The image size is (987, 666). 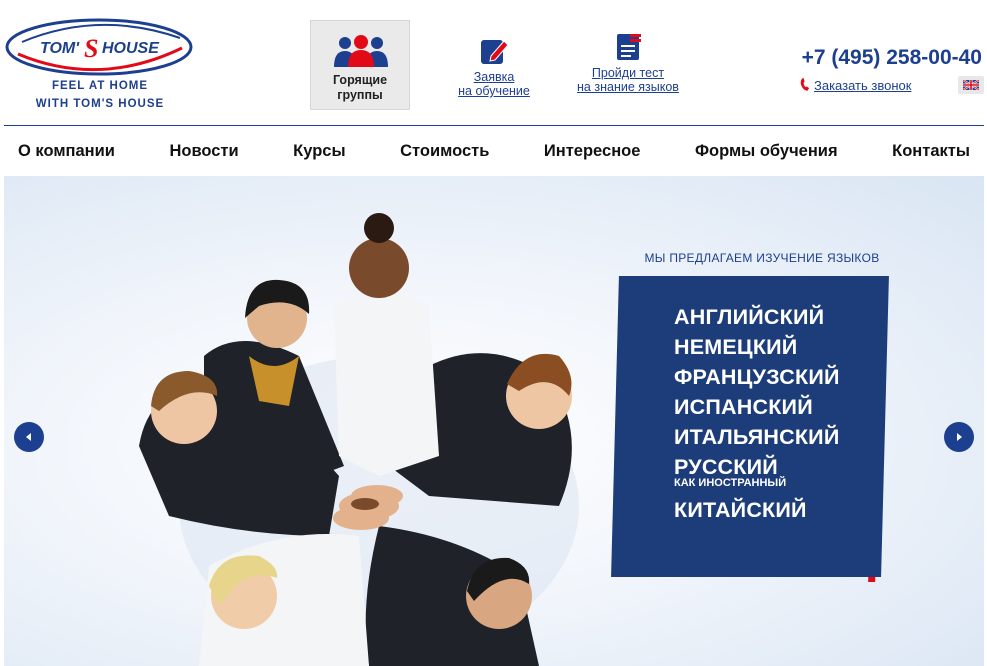 I want to click on hot-groups-button: Горящие группы, so click(x=360, y=65).